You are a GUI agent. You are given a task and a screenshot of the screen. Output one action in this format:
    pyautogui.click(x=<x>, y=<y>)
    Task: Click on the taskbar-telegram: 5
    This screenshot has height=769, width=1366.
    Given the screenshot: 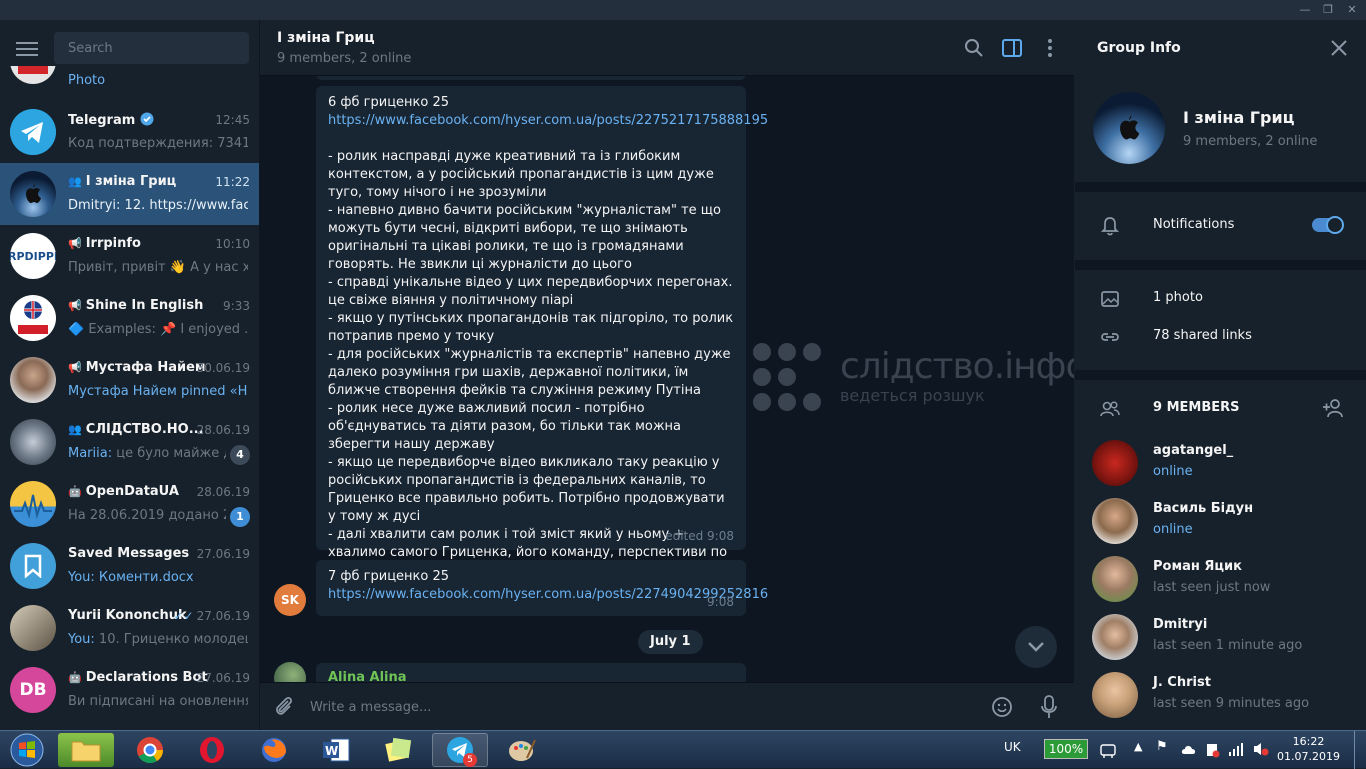 What is the action you would take?
    pyautogui.click(x=460, y=750)
    